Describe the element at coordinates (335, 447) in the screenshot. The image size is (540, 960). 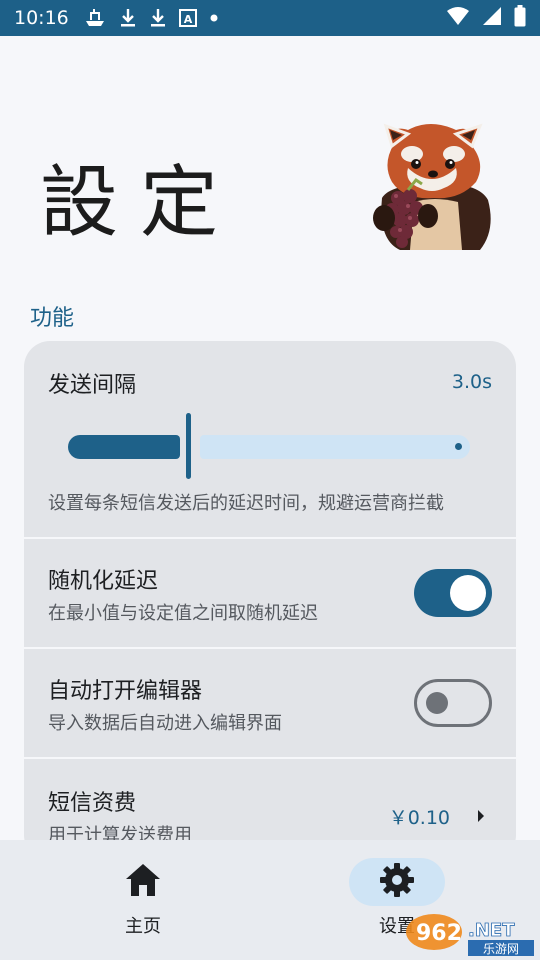
I see `slider-track-inactive` at that location.